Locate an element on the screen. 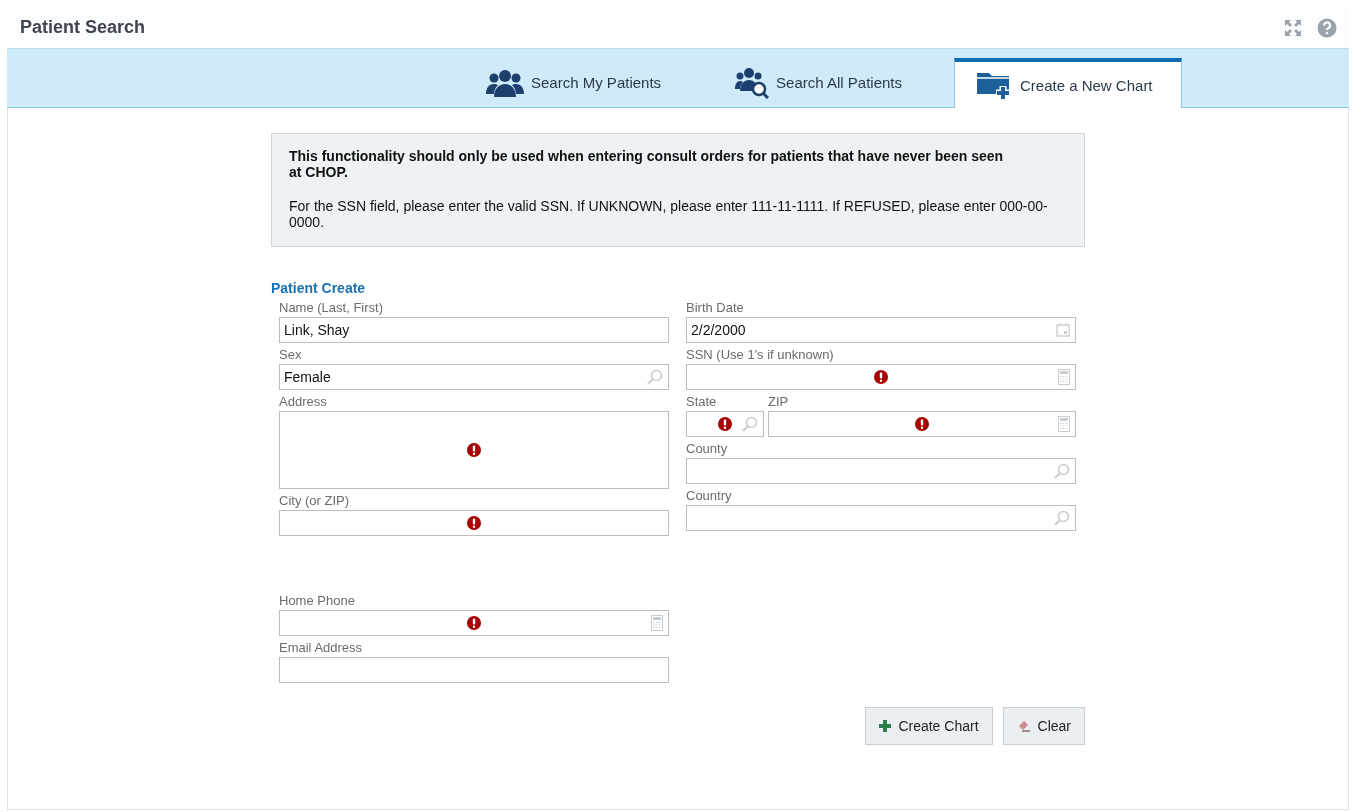 The width and height of the screenshot is (1364, 812). field-label: Birth Date is located at coordinates (715, 308).